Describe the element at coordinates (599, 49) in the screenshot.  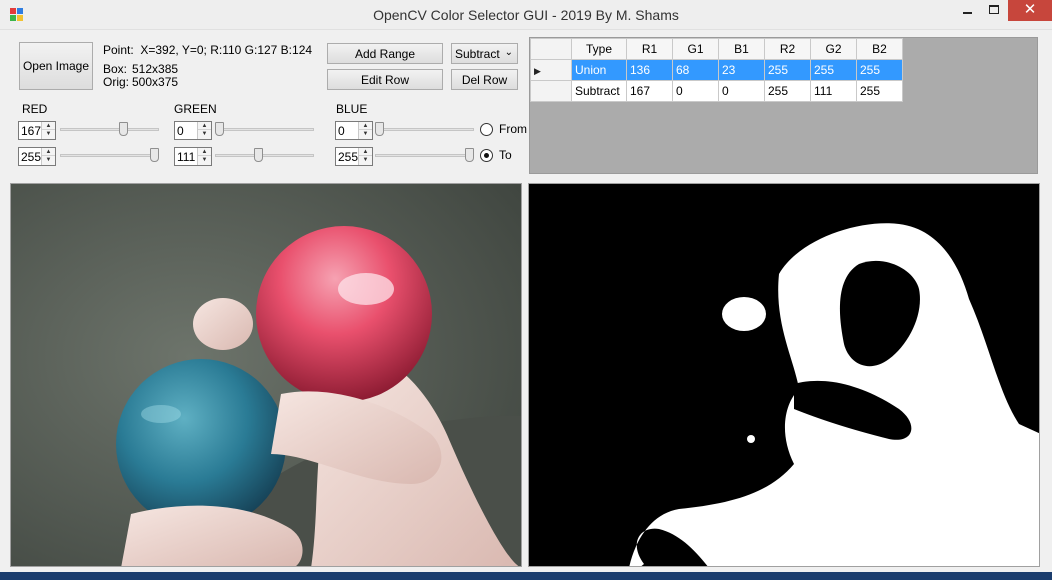
I see `column-header: Type` at that location.